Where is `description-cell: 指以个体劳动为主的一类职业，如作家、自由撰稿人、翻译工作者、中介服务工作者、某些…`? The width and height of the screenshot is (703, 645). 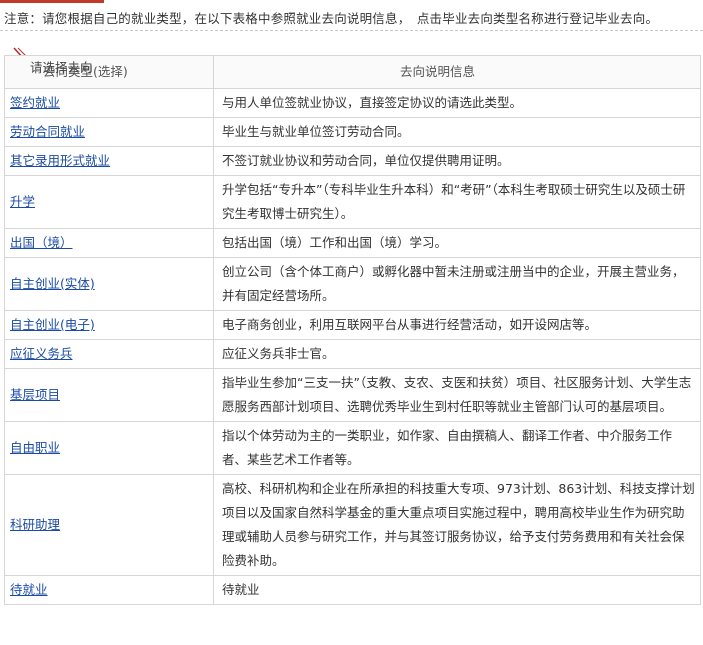
description-cell: 指以个体劳动为主的一类职业，如作家、自由撰稿人、翻译工作者、中介服务工作者、某些… is located at coordinates (457, 448).